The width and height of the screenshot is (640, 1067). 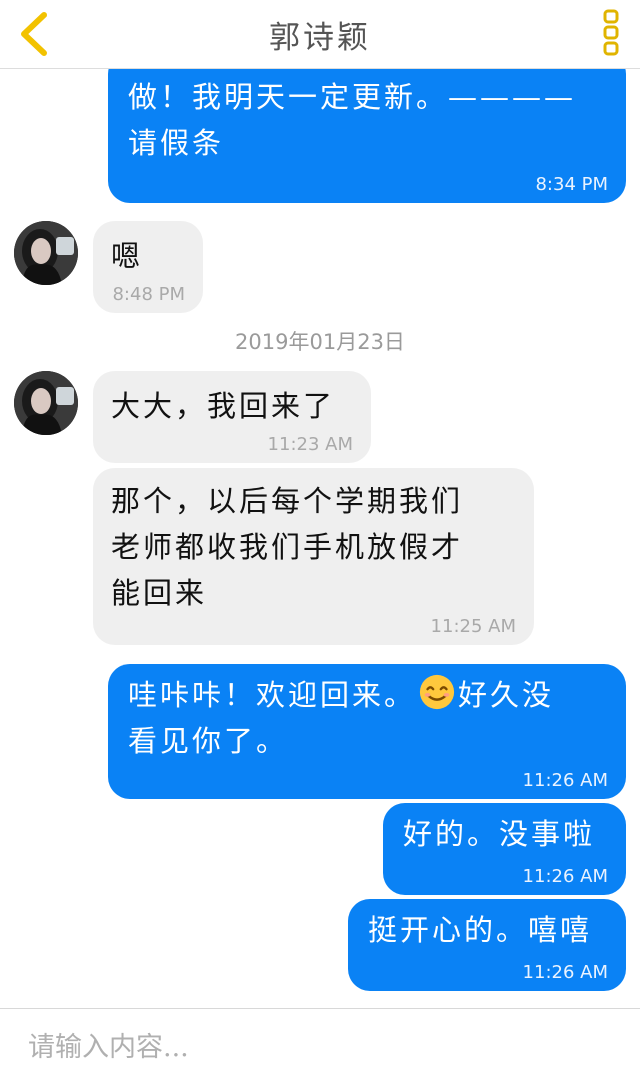 What do you see at coordinates (320, 38) in the screenshot?
I see `contact-name: 郭诗颖` at bounding box center [320, 38].